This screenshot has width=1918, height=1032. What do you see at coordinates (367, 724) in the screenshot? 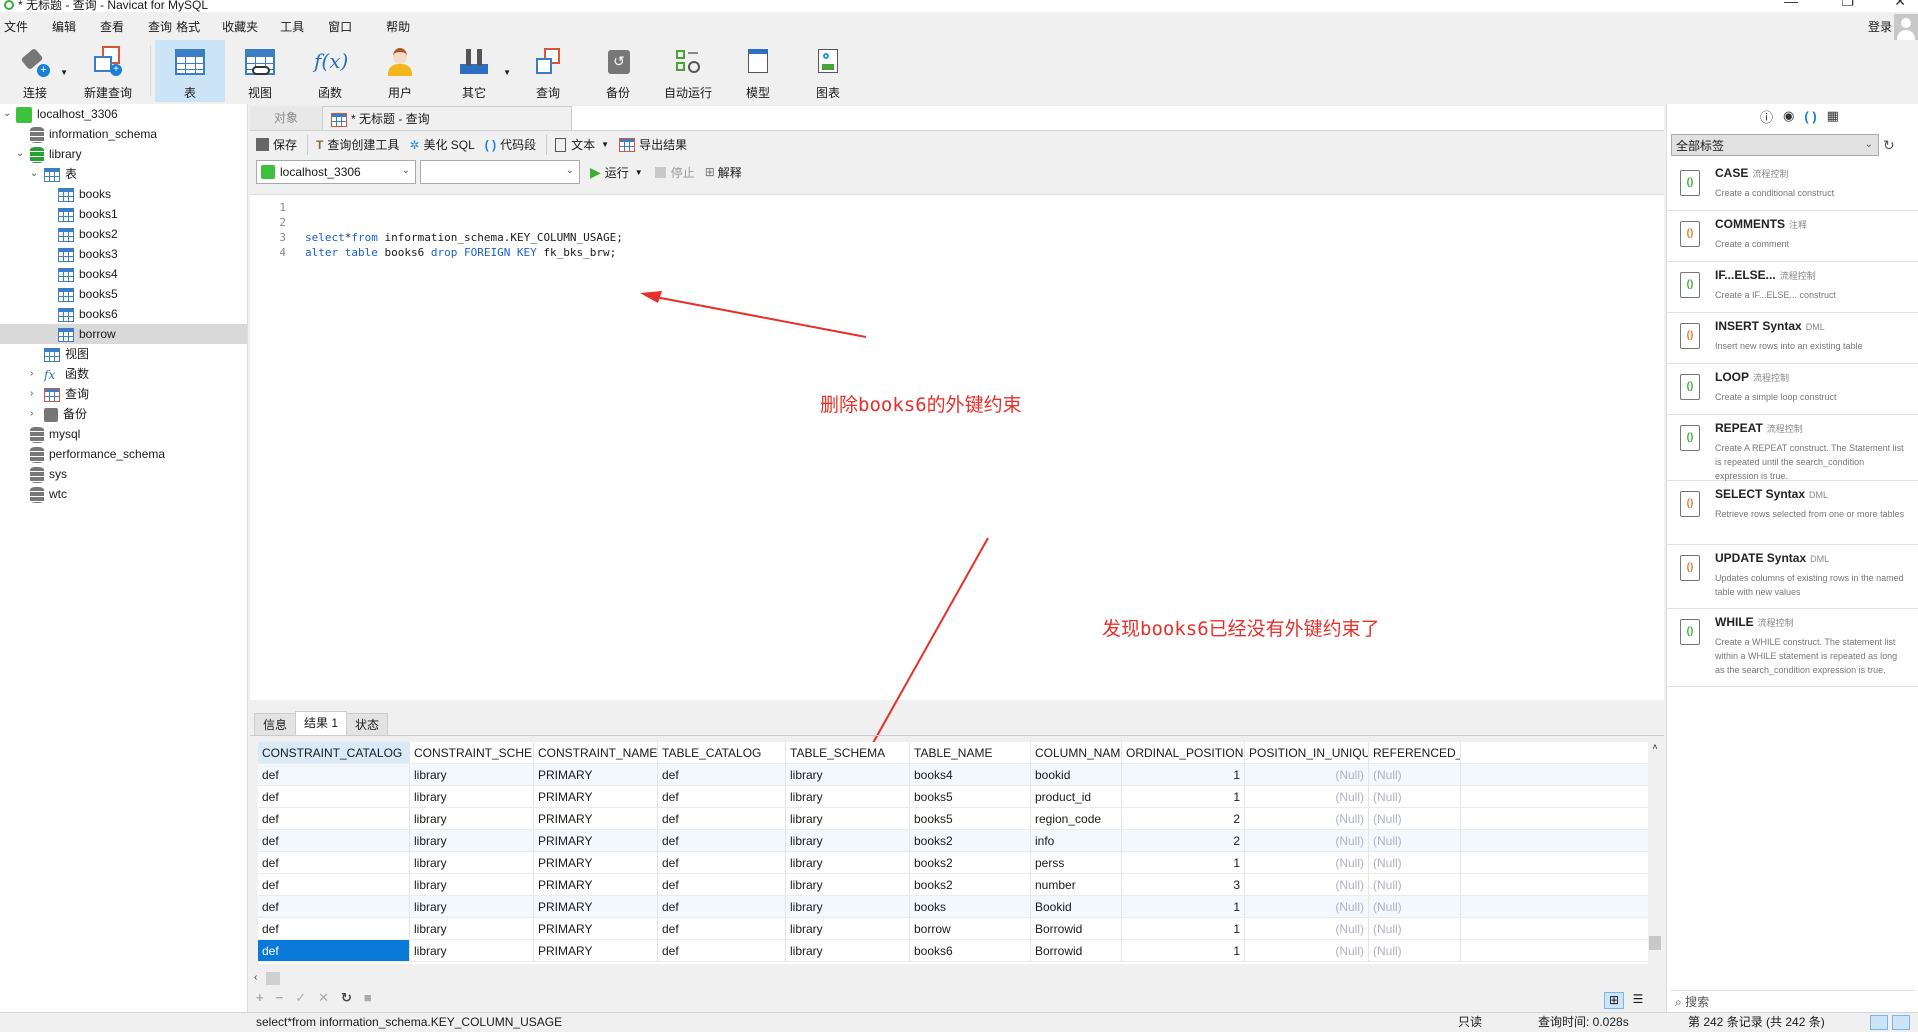
I see `tab-status: 状态` at bounding box center [367, 724].